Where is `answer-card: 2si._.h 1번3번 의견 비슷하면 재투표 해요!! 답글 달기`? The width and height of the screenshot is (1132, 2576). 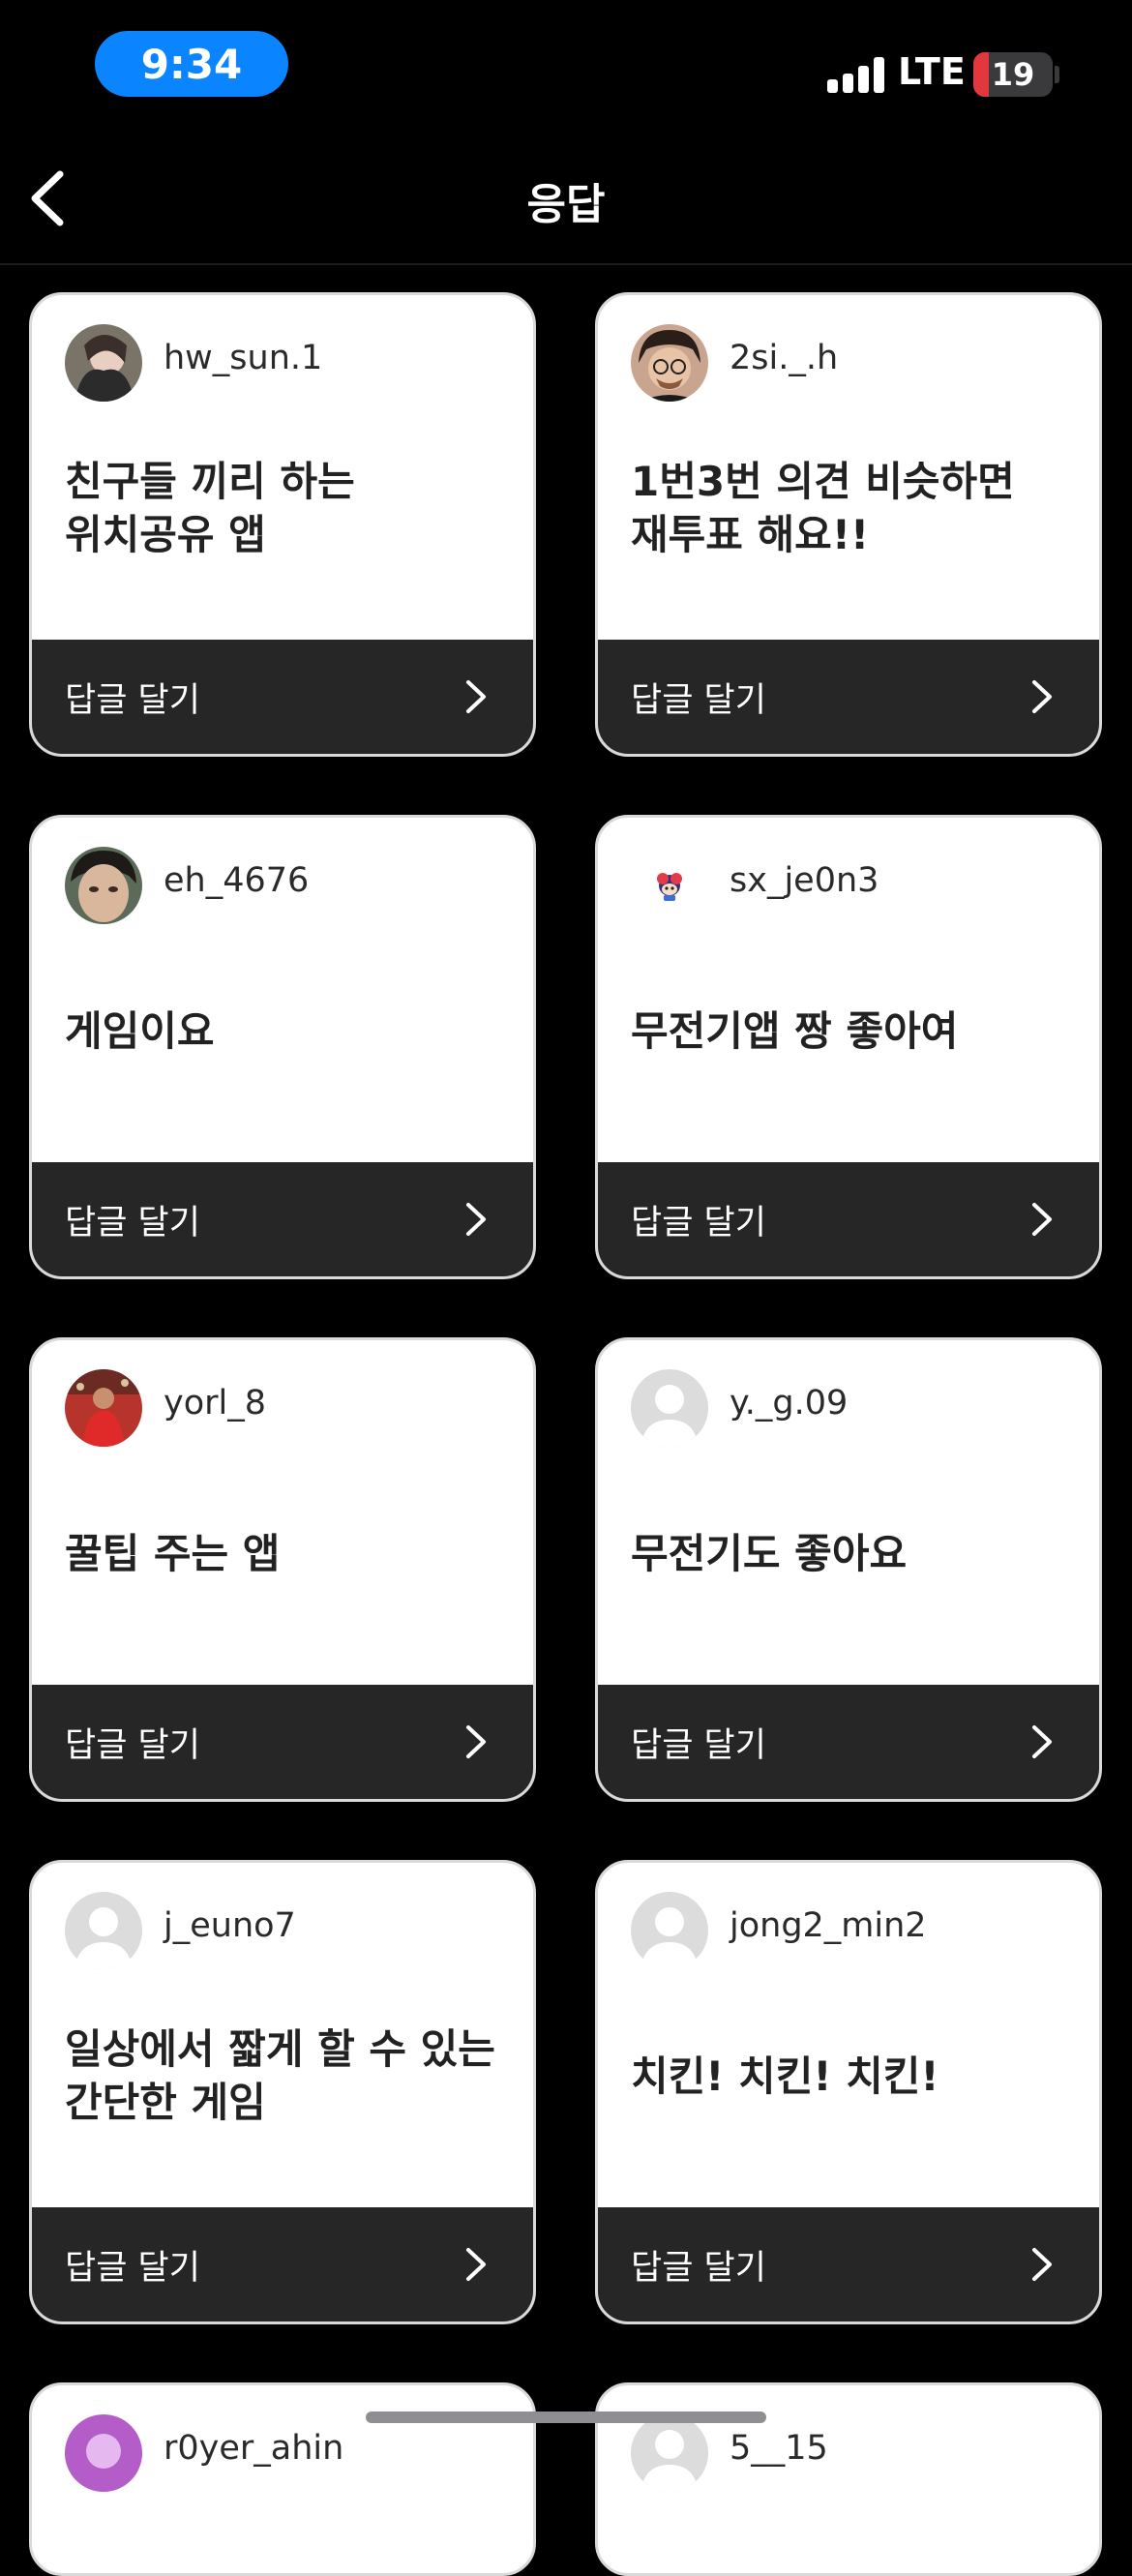
answer-card: 2si._.h 1번3번 의견 비슷하면 재투표 해요!! 답글 달기 is located at coordinates (848, 524).